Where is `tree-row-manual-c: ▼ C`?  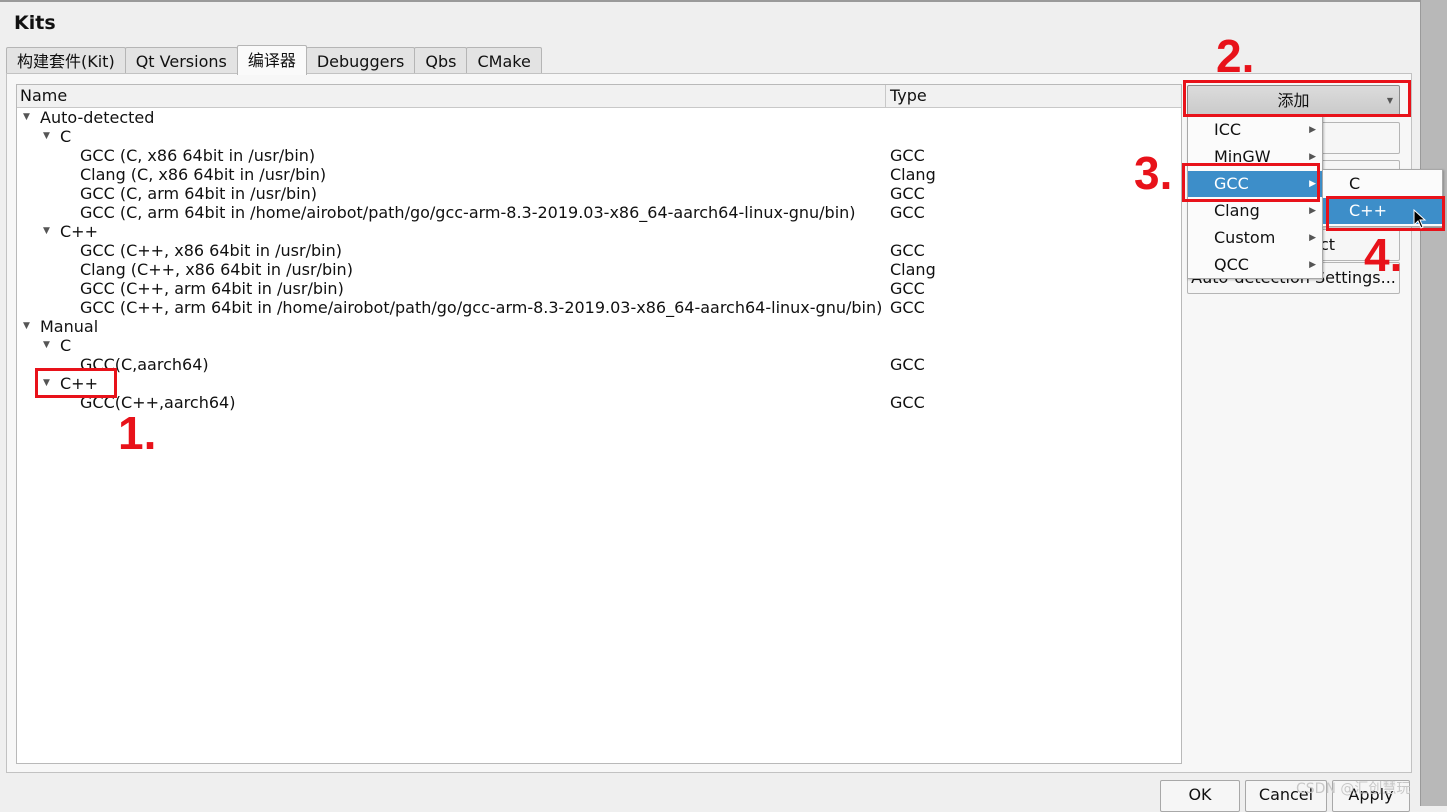 tree-row-manual-c: ▼ C is located at coordinates (599, 345).